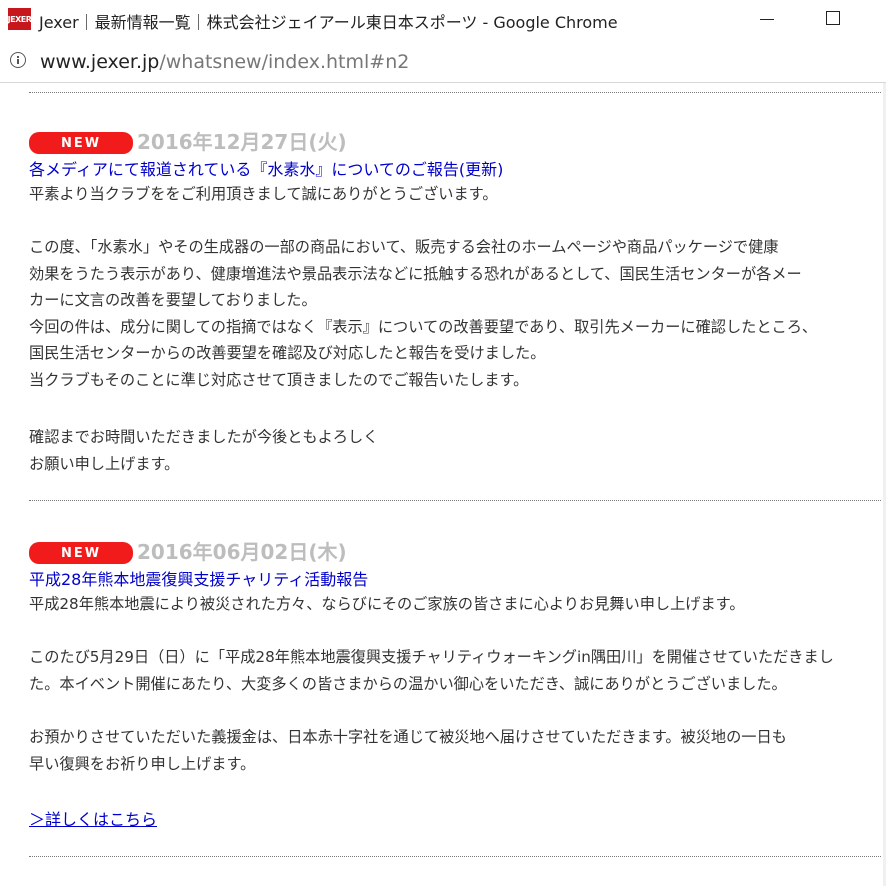 Image resolution: width=886 pixels, height=886 pixels. What do you see at coordinates (833, 19) in the screenshot?
I see `maximize-icon` at bounding box center [833, 19].